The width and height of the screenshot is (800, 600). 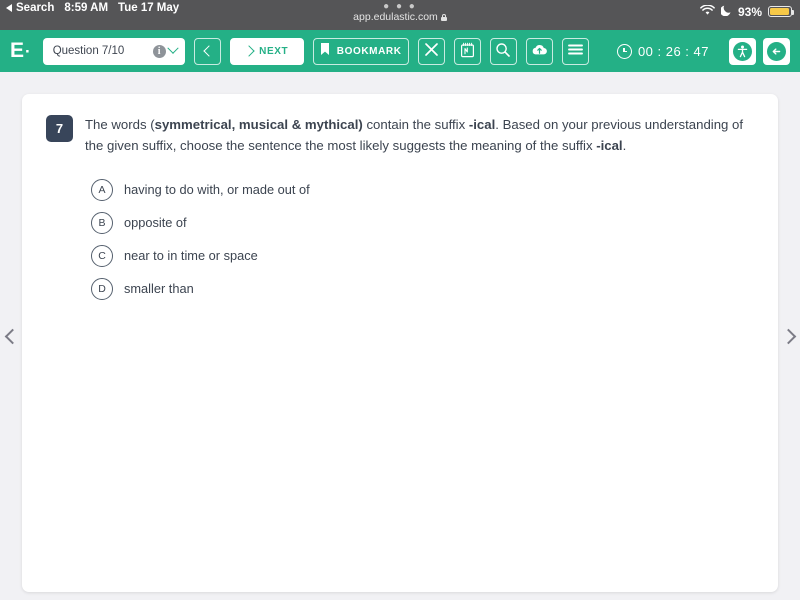 I want to click on hamburger-menu-icon, so click(x=575, y=51).